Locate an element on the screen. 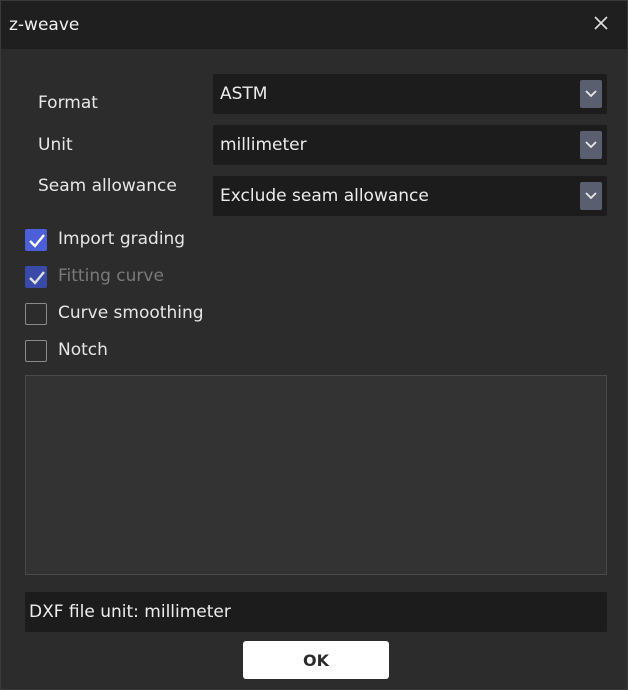 The height and width of the screenshot is (690, 628). unit-dropdown-button is located at coordinates (591, 145).